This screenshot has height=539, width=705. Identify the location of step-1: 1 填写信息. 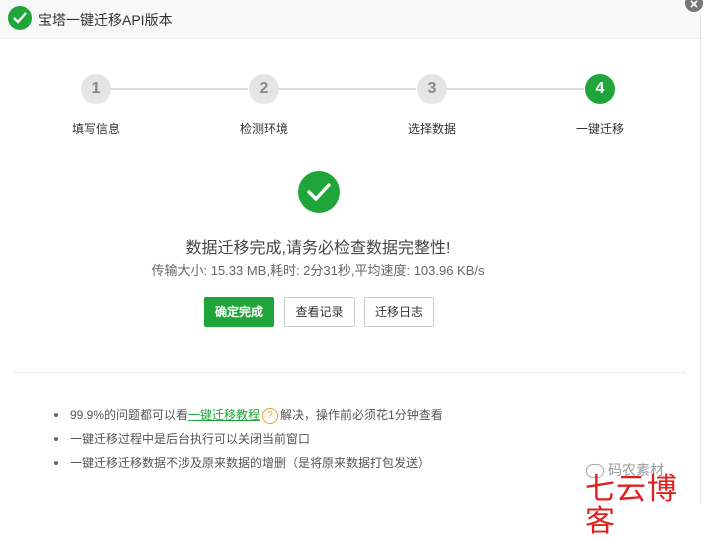
(96, 104).